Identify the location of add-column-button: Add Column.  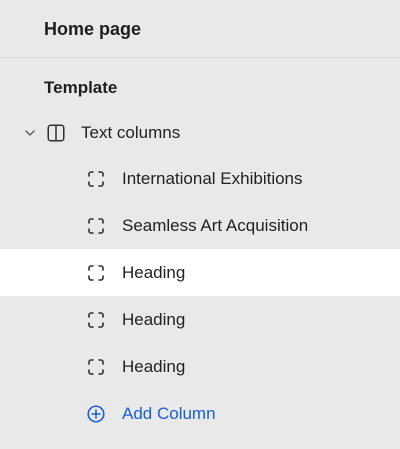
(200, 413).